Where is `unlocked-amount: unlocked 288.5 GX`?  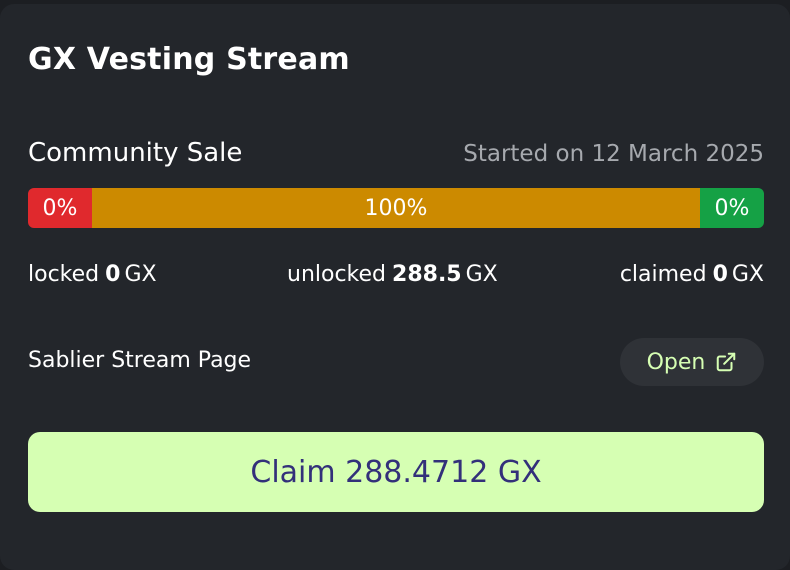
unlocked-amount: unlocked 288.5 GX is located at coordinates (392, 274).